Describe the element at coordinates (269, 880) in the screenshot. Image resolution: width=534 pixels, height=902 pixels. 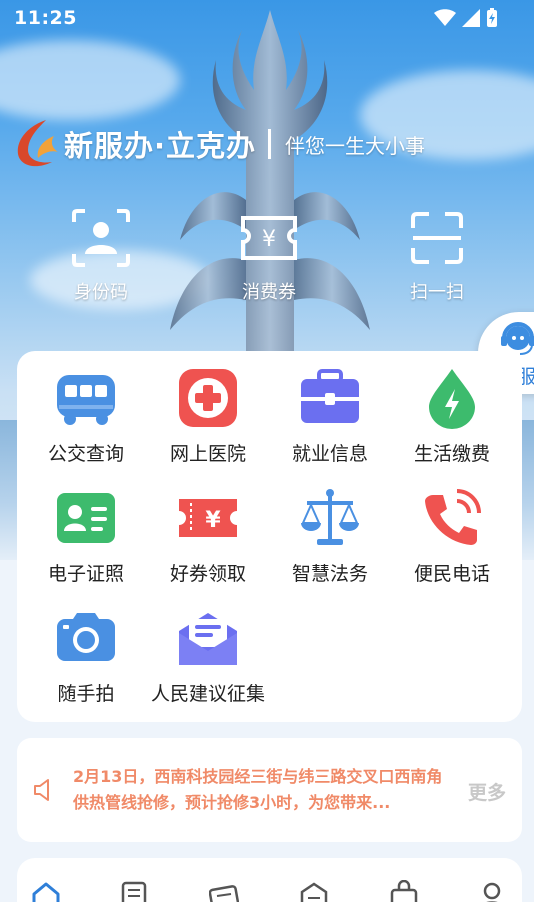
I see `bottom-nav` at that location.